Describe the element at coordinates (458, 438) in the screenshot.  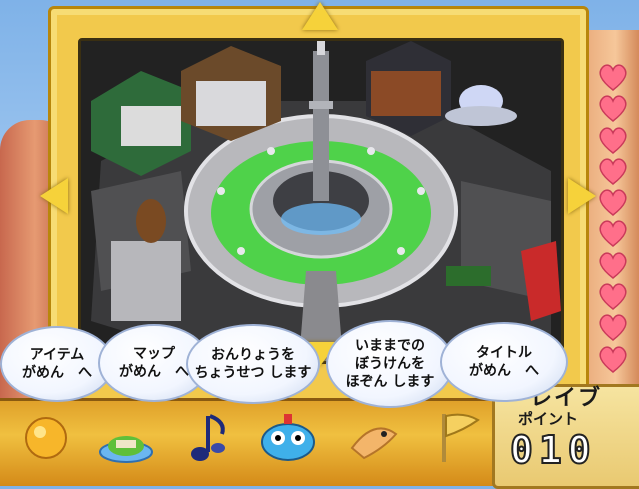
I see `flag-icon` at that location.